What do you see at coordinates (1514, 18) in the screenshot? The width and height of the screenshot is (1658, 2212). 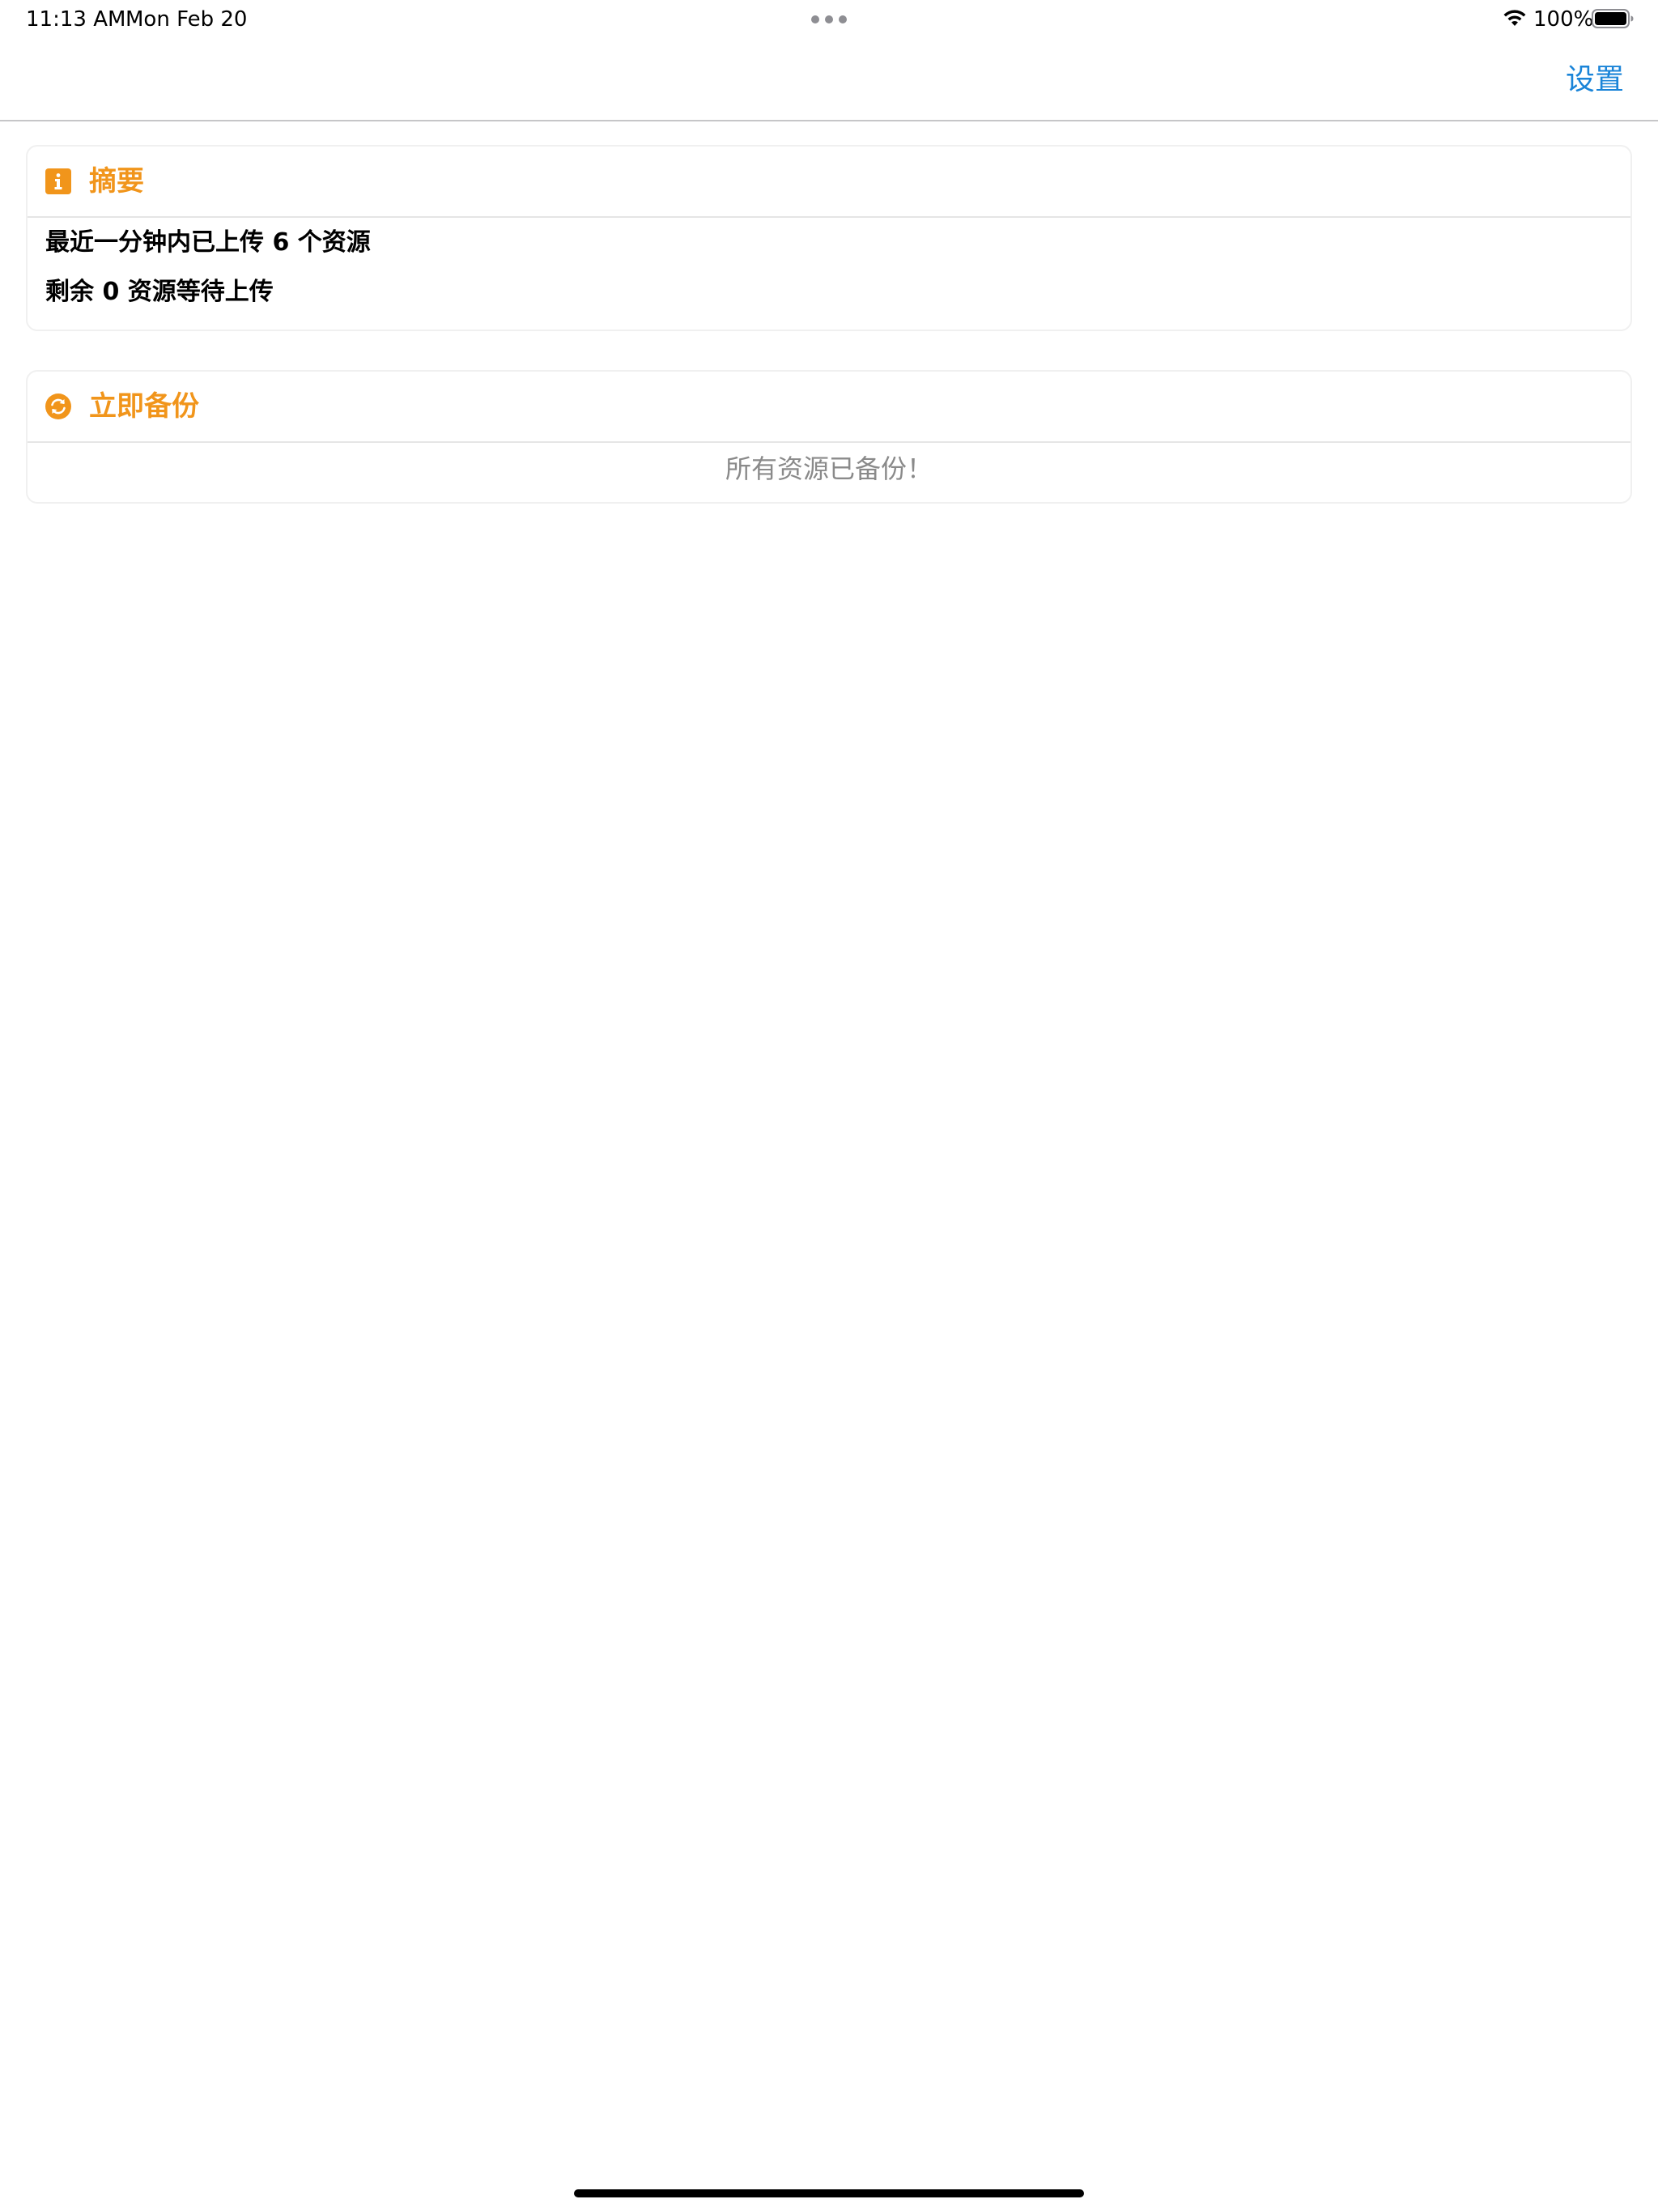 I see `wifi-icon` at bounding box center [1514, 18].